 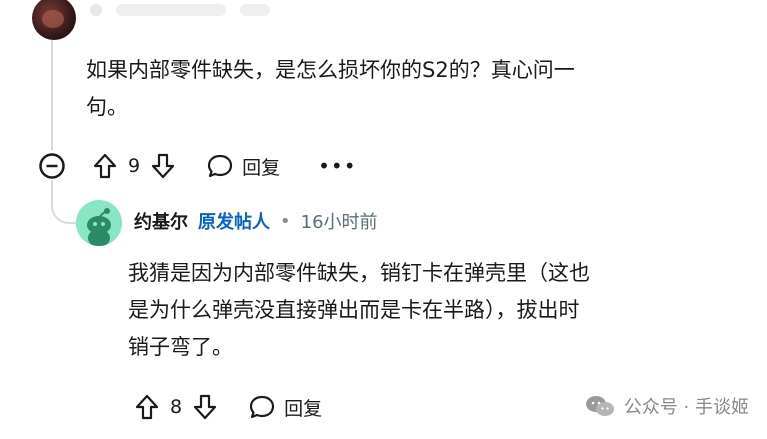 I want to click on watermark: 公众号 · 手谈姬, so click(x=666, y=406).